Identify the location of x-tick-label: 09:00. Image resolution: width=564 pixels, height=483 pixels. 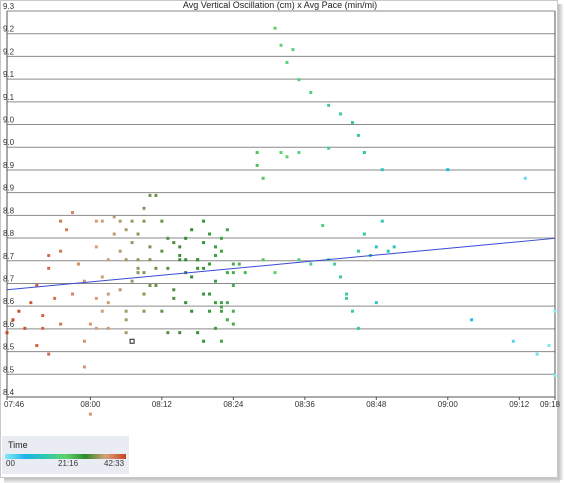
(448, 404).